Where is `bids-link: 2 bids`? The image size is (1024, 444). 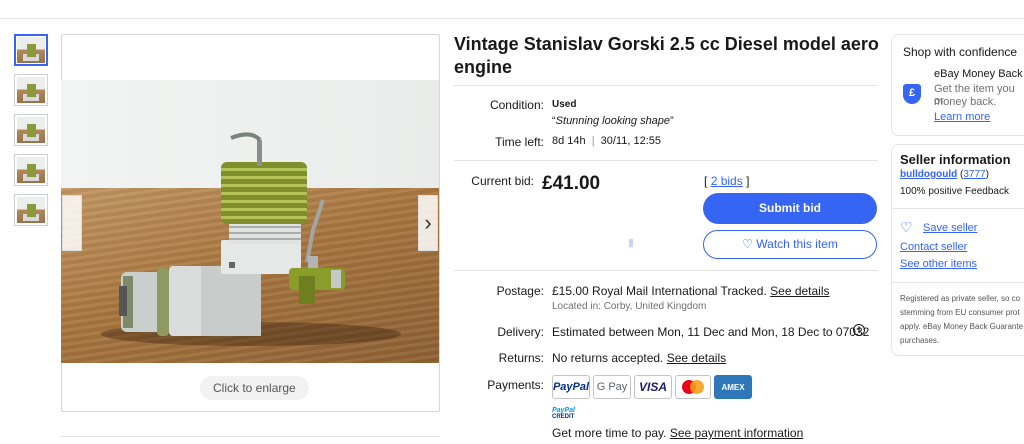 bids-link: 2 bids is located at coordinates (727, 181).